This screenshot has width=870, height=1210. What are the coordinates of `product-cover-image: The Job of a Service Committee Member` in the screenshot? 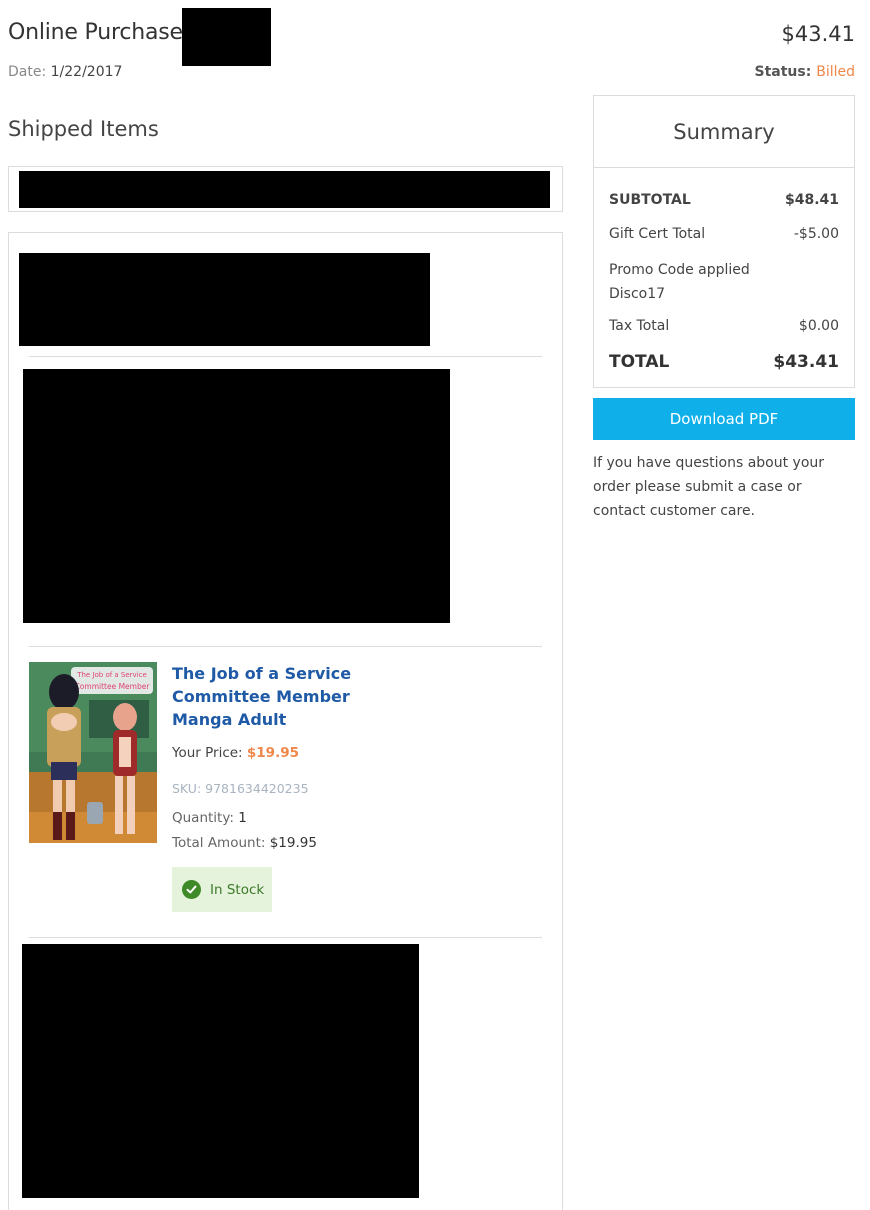 It's located at (93, 752).